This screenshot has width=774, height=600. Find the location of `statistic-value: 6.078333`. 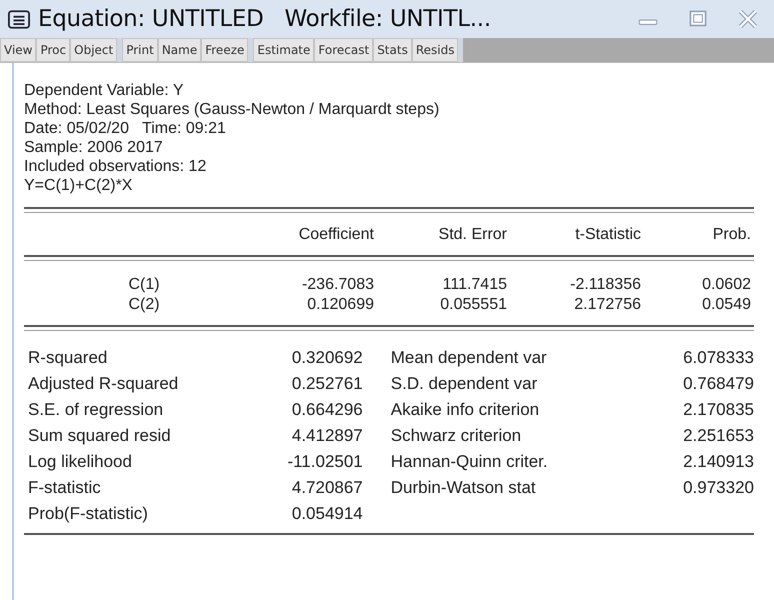

statistic-value: 6.078333 is located at coordinates (718, 357).